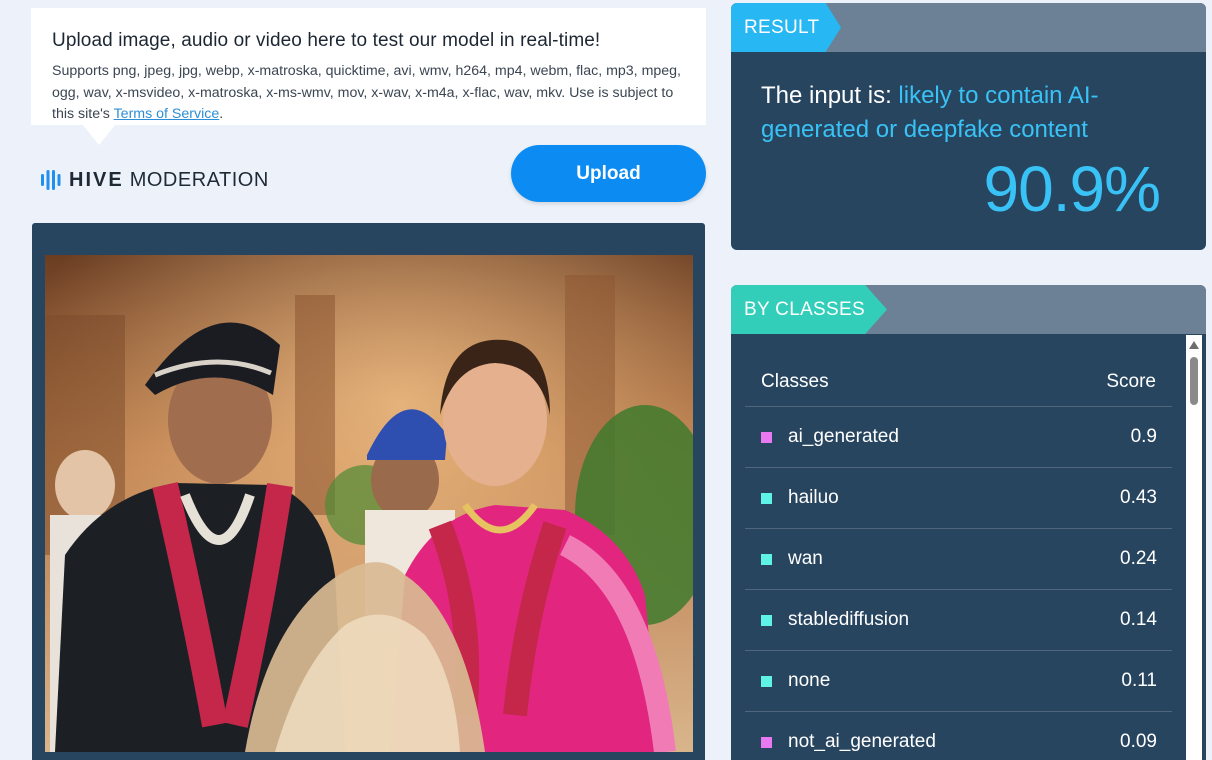 The height and width of the screenshot is (760, 1212). I want to click on result-header: RESULT, so click(968, 27).